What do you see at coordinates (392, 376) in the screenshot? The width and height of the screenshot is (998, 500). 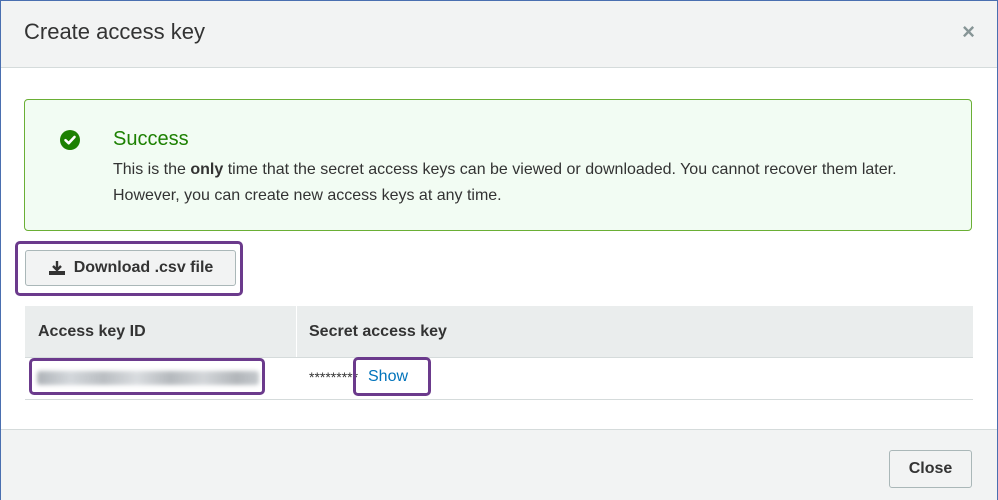 I see `show-link-highlight` at bounding box center [392, 376].